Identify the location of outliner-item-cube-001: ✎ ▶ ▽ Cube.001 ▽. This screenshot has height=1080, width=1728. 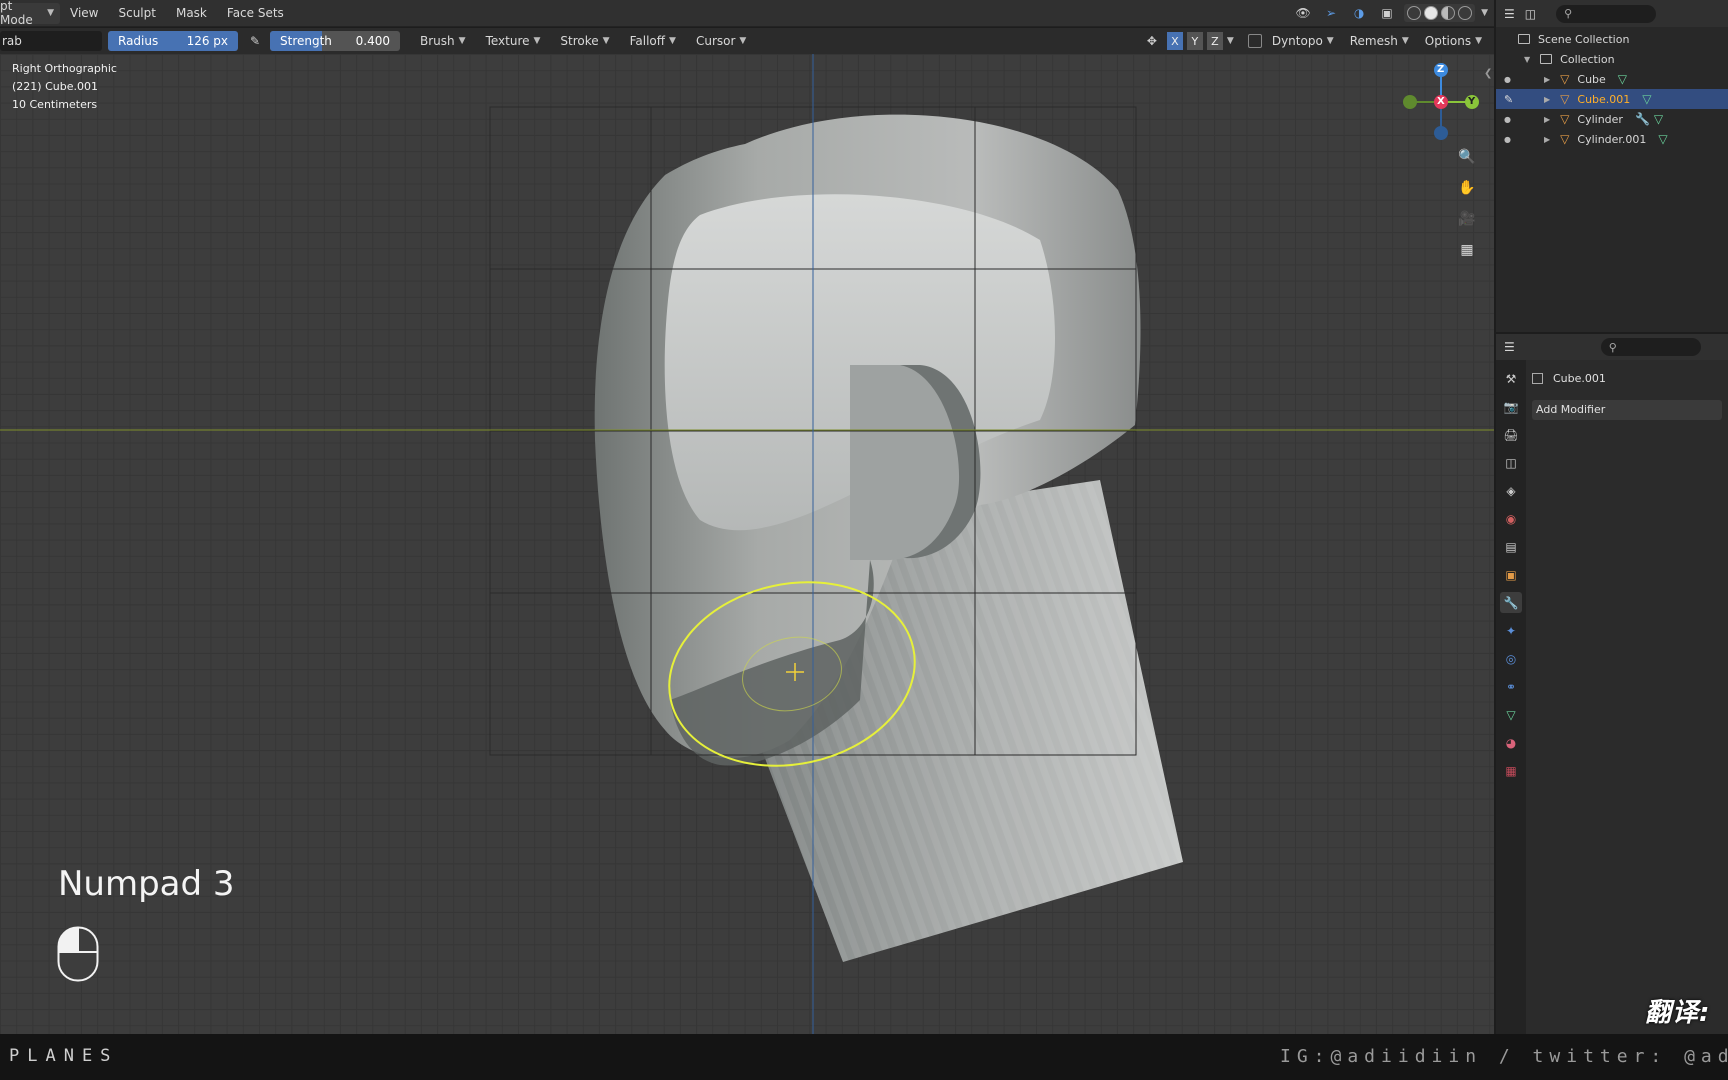
(1612, 99).